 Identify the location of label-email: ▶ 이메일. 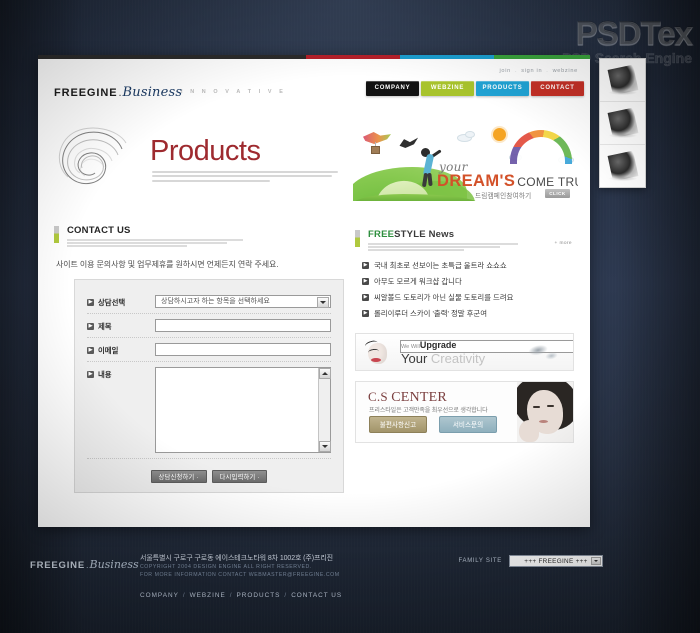
(121, 349).